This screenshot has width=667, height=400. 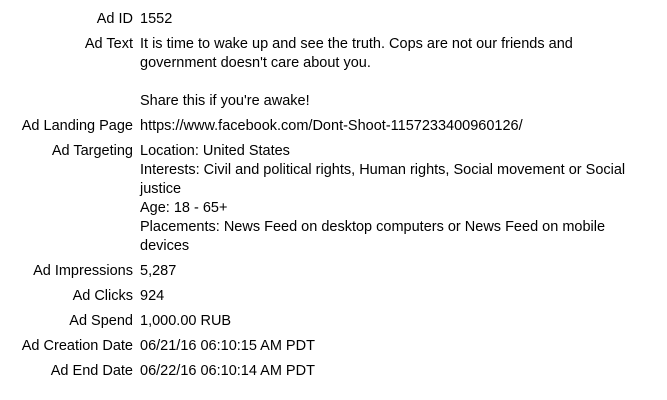 What do you see at coordinates (227, 371) in the screenshot?
I see `ad-end-date-value: 06/22/16 06:10:14 AM PDT` at bounding box center [227, 371].